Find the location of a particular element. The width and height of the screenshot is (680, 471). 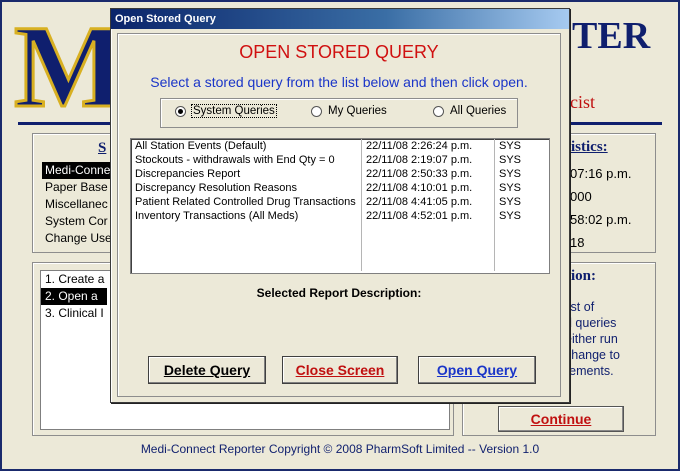

statistics-values: 07:16 p.m. 000 58:02 p.m. 18 is located at coordinates (600, 208).